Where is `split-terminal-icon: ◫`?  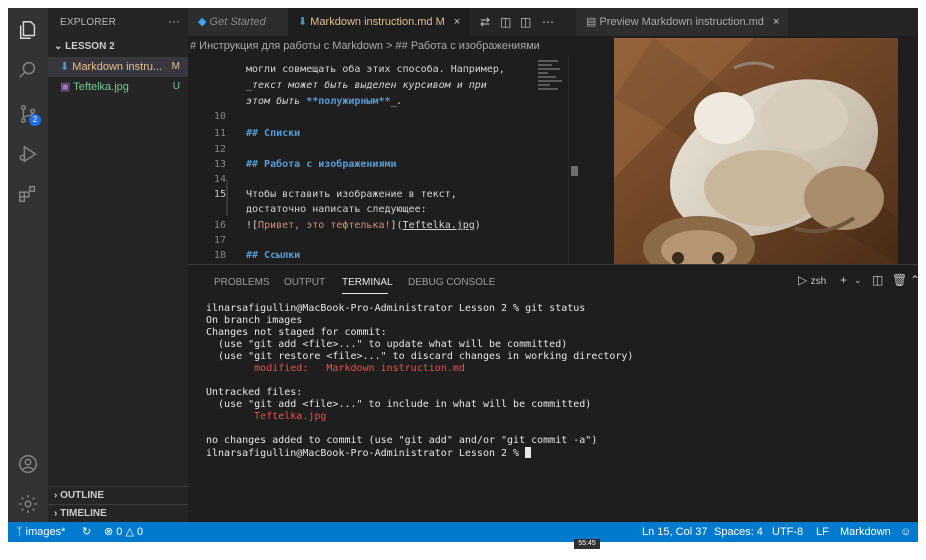 split-terminal-icon: ◫ is located at coordinates (877, 280).